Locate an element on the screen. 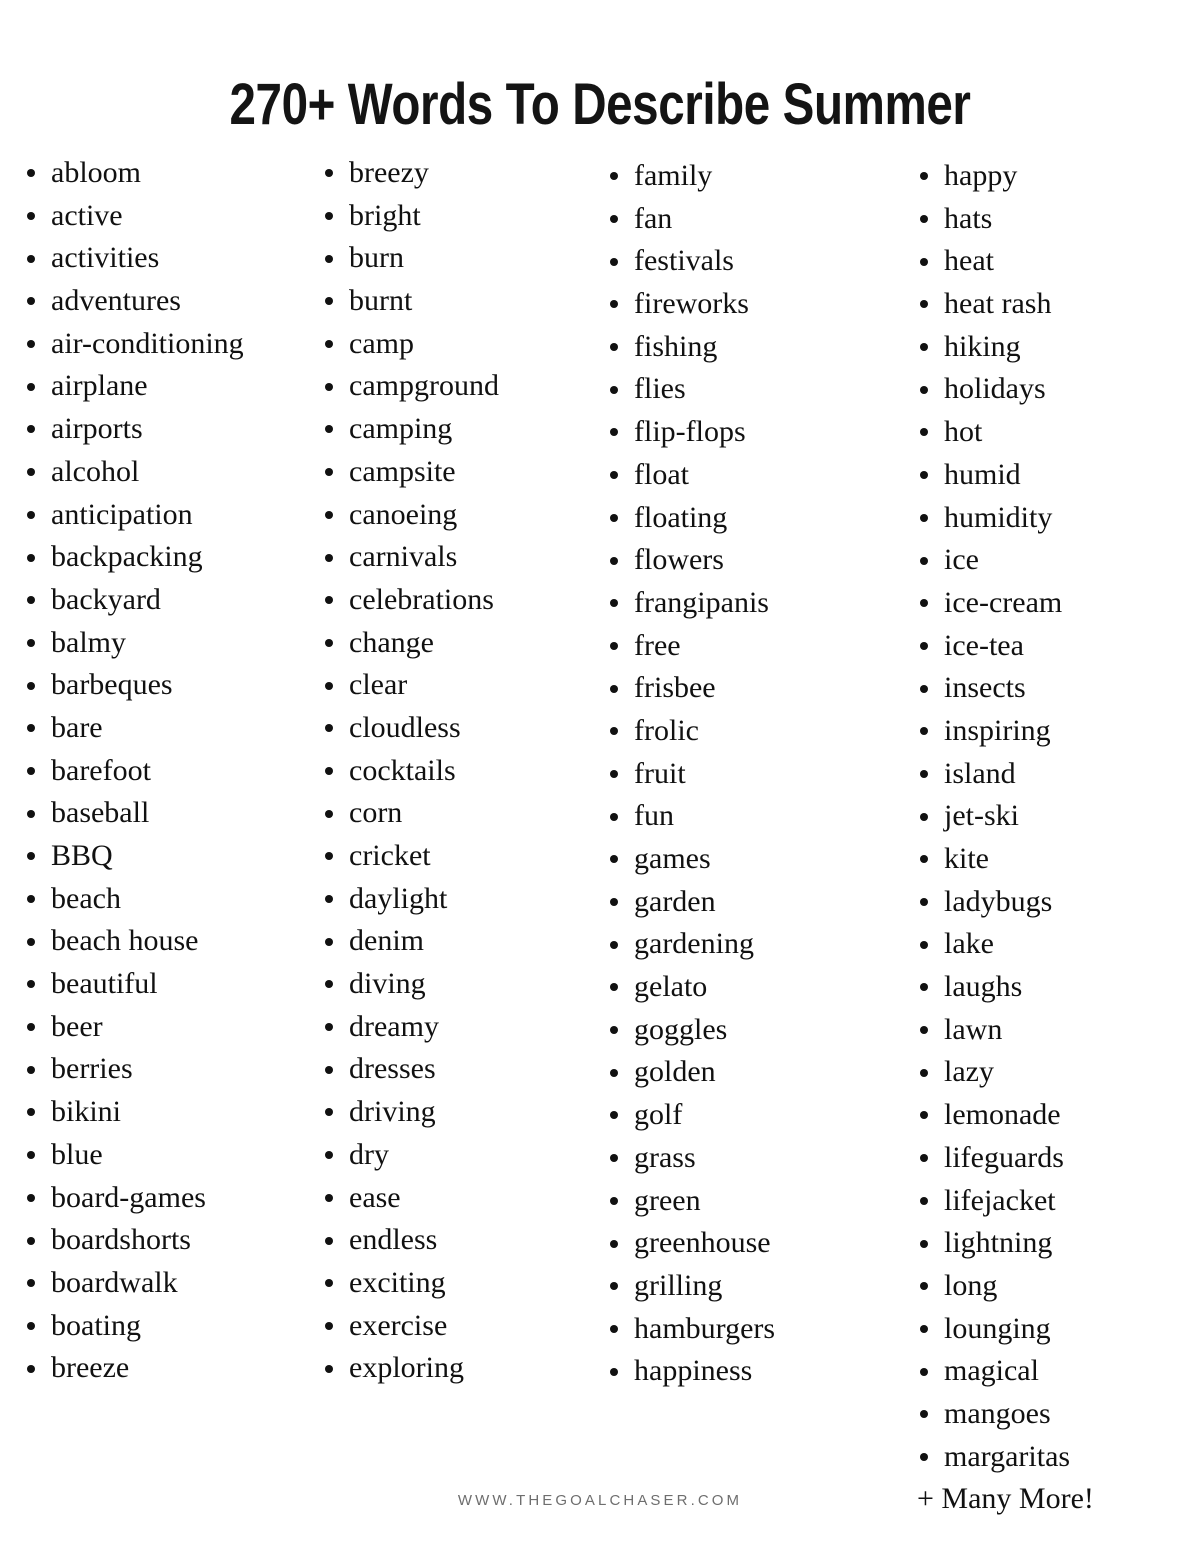 Image resolution: width=1200 pixels, height=1553 pixels. word-list-item: baseball is located at coordinates (160, 813).